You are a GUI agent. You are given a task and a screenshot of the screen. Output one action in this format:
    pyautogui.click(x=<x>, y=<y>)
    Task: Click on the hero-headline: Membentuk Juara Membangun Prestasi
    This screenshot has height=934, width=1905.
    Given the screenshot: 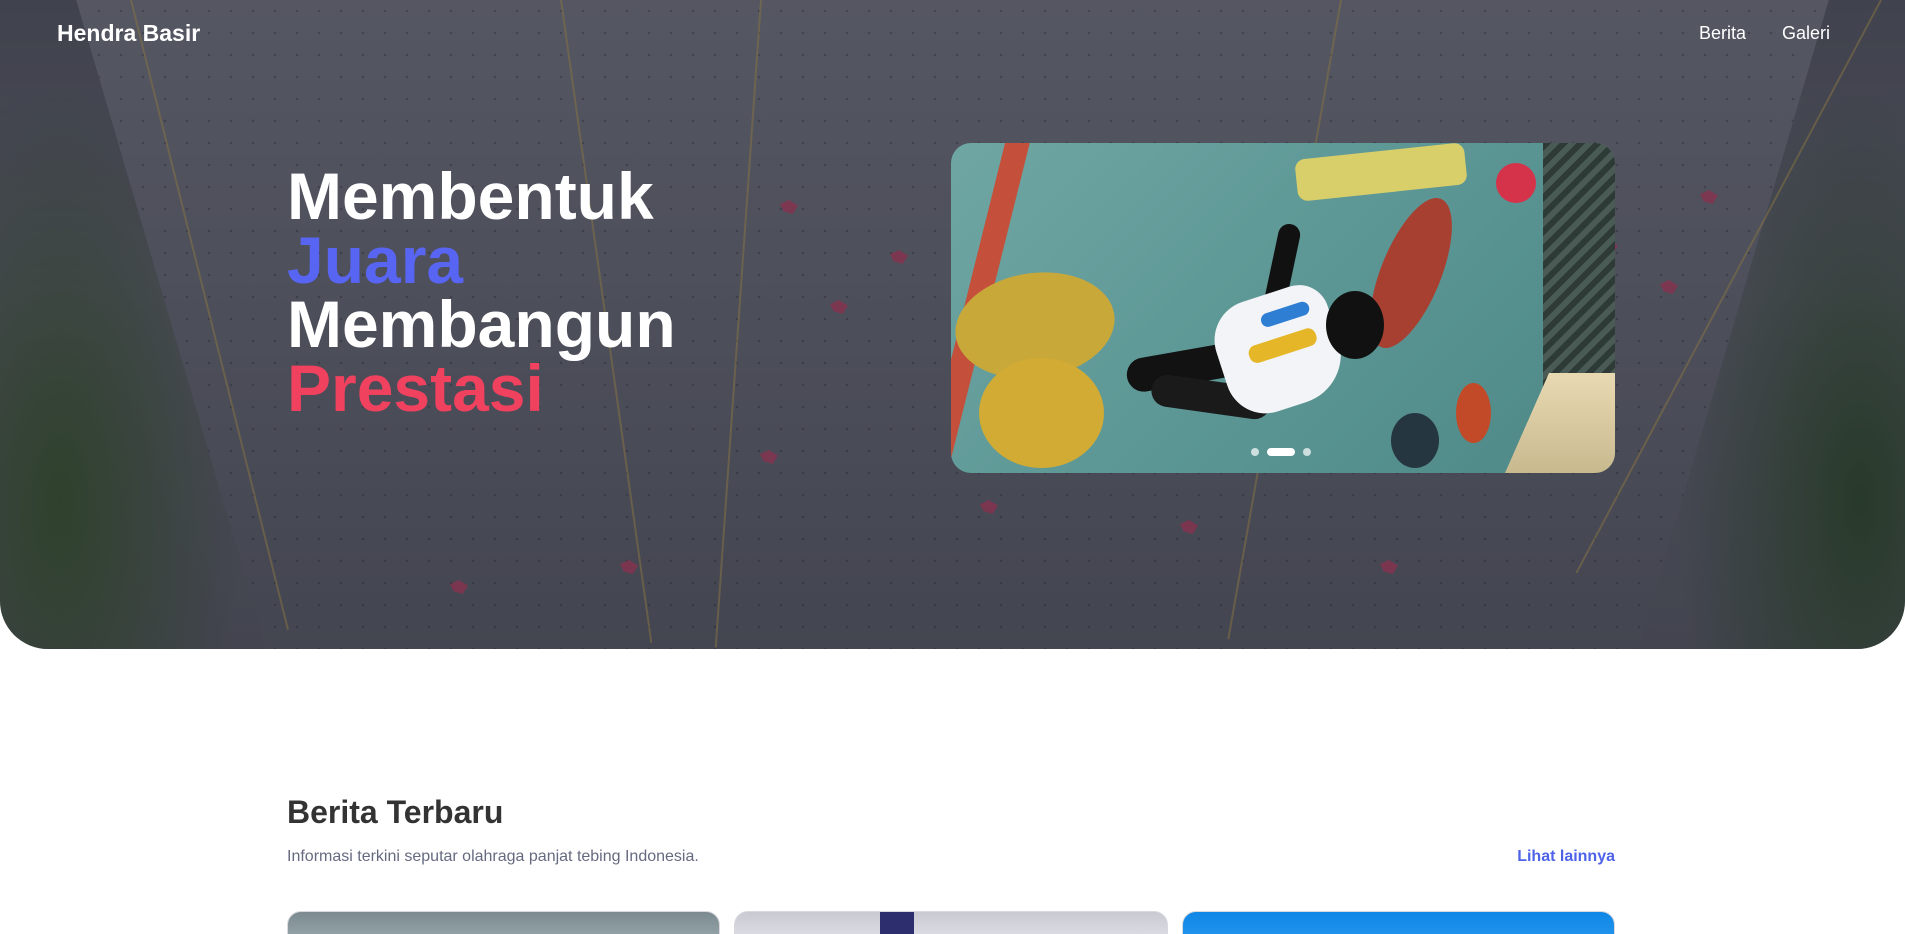 What is the action you would take?
    pyautogui.click(x=481, y=292)
    